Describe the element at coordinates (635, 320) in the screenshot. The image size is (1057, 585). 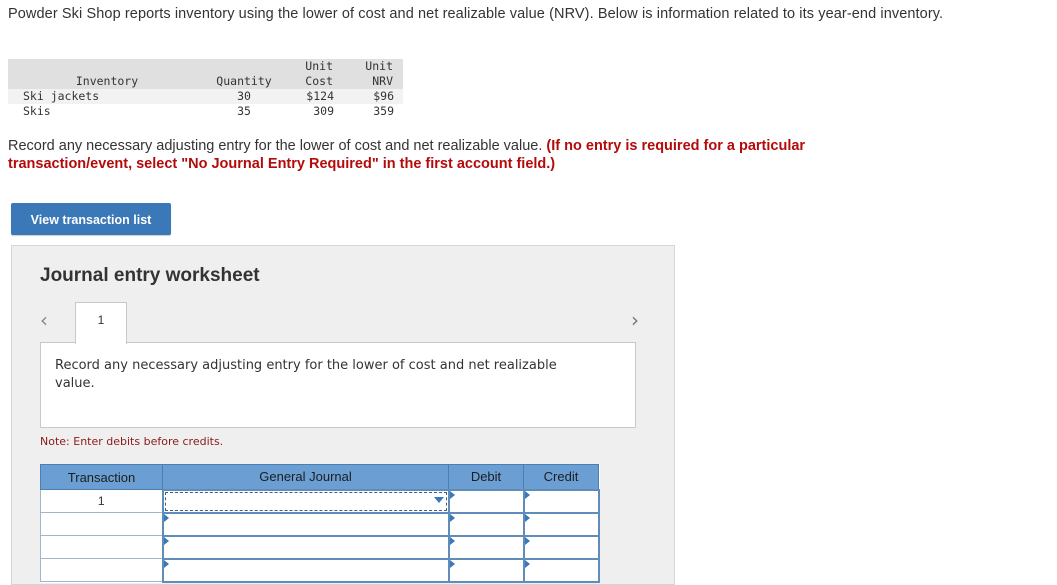
I see `chevron-right-icon: ›` at that location.